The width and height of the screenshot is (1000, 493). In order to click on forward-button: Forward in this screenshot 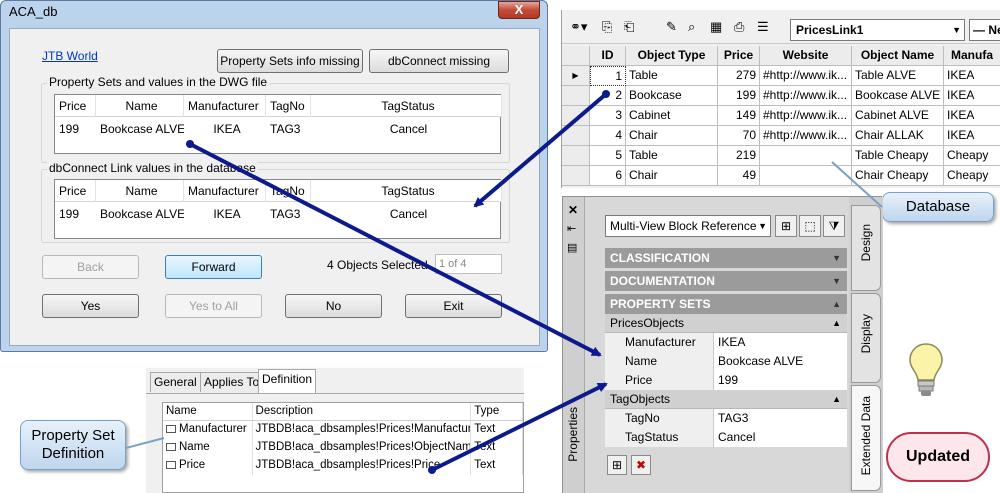, I will do `click(213, 267)`.